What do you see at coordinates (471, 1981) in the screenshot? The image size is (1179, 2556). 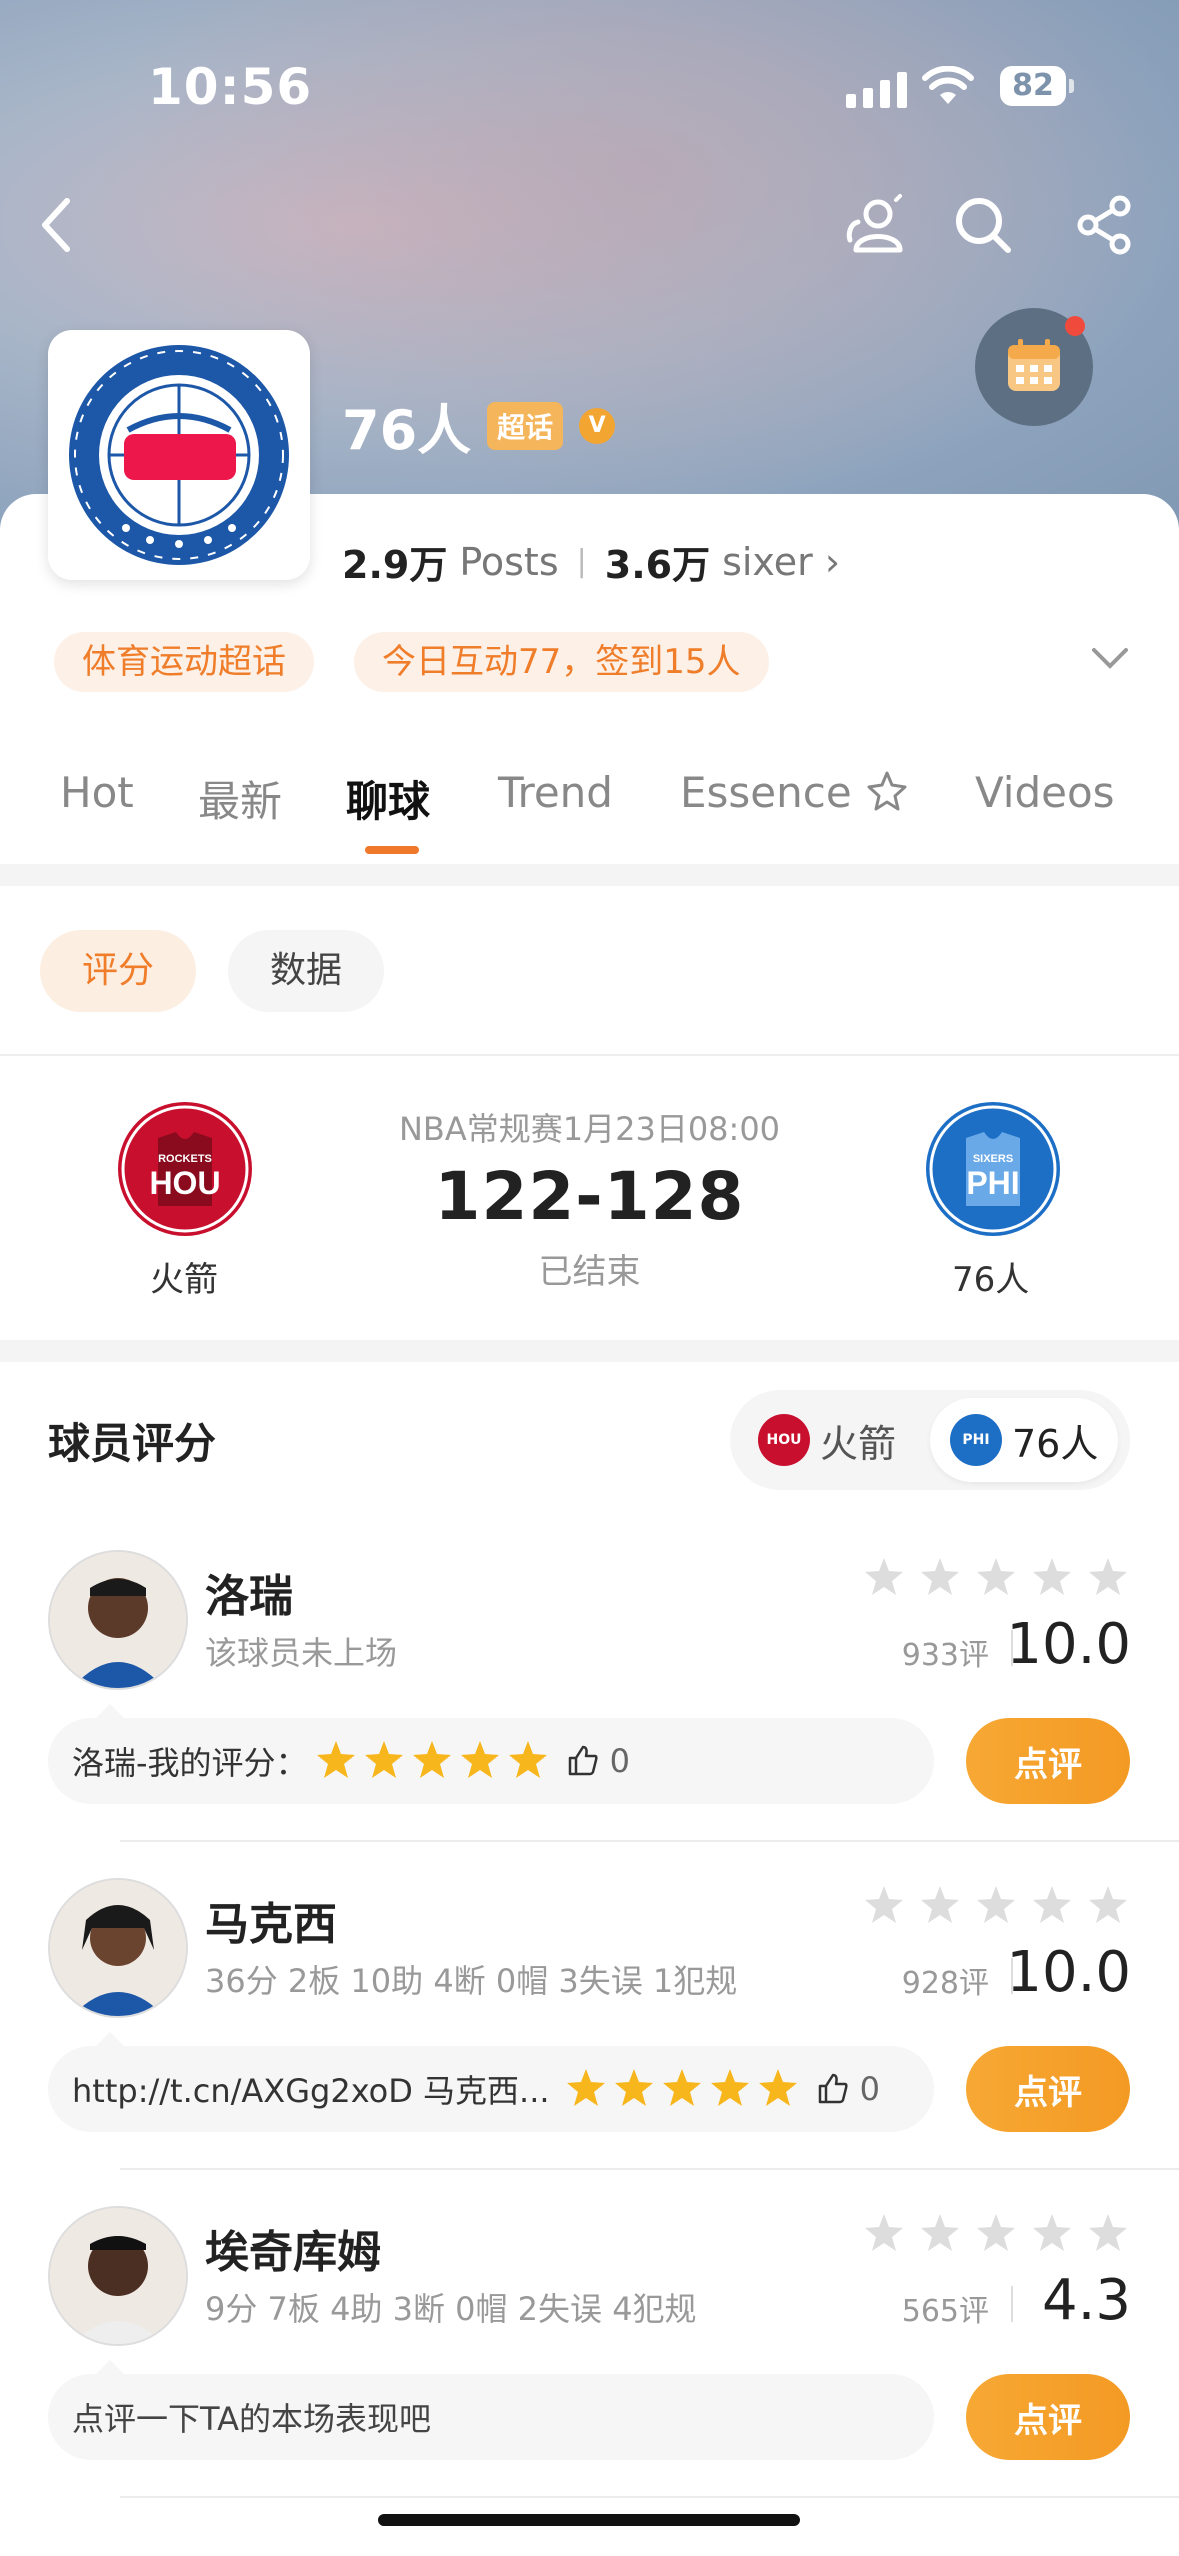 I see `player-statline: 36分 2板 10助 4断 0帽 3失误 1犯规` at bounding box center [471, 1981].